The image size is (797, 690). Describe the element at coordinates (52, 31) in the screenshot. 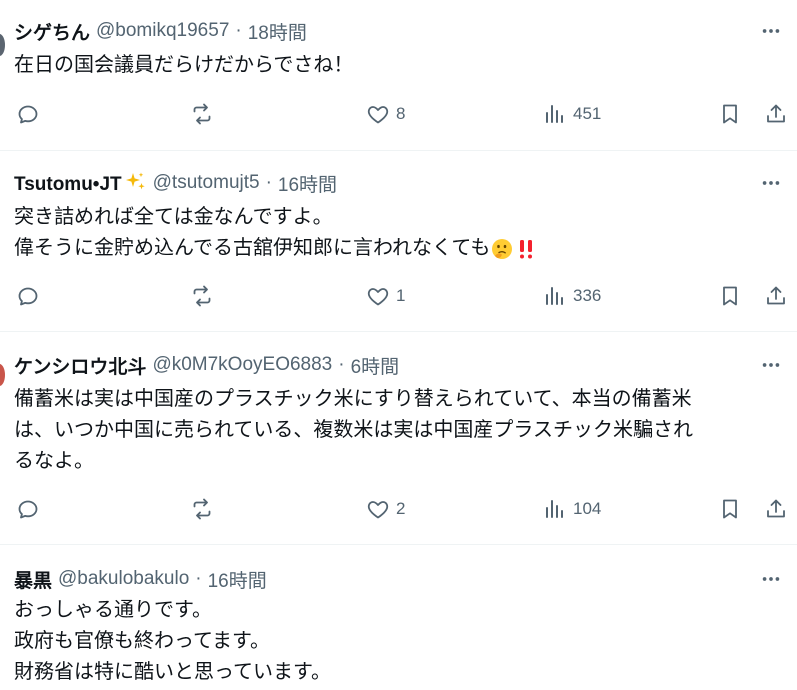

I see `display-name: シゲちん` at that location.